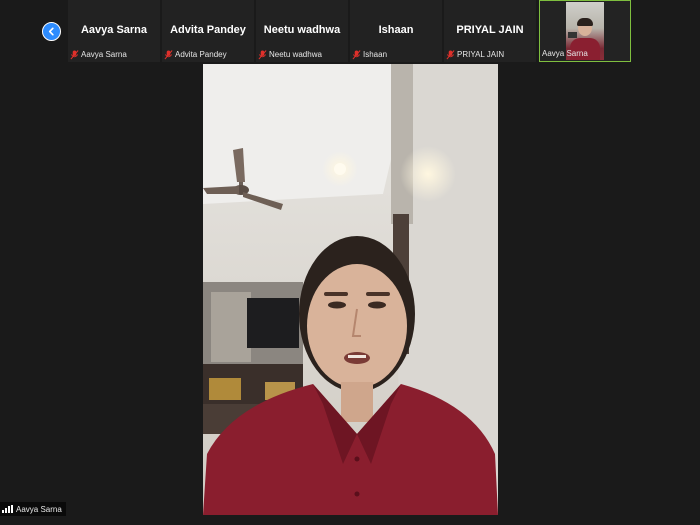 The width and height of the screenshot is (700, 525). I want to click on speaker-name-label: Aavya Sarna, so click(33, 509).